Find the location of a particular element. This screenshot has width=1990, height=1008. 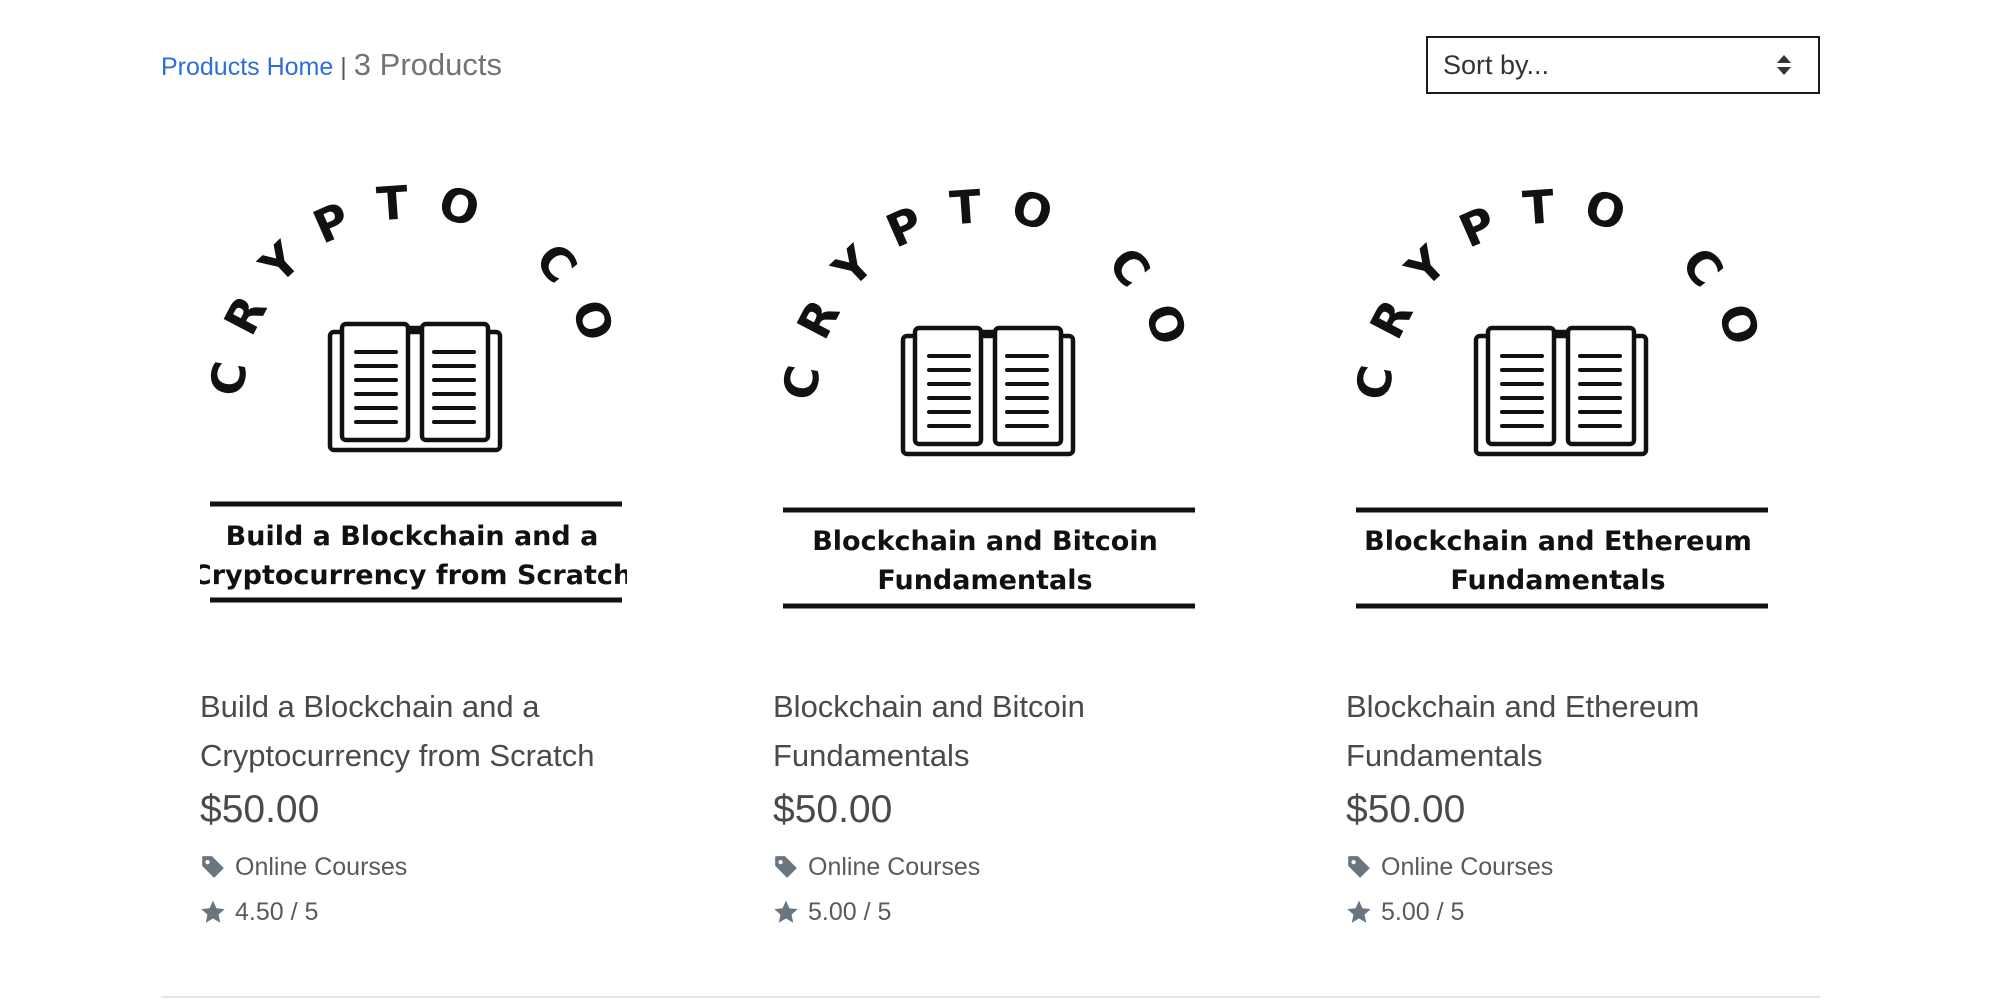

product-count: 3 Products is located at coordinates (427, 64).